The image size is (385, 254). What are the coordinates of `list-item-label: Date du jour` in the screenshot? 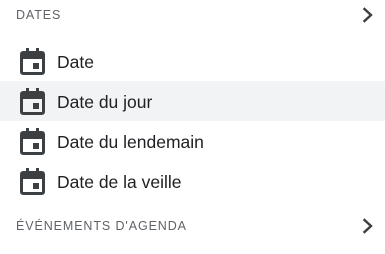 It's located at (105, 102).